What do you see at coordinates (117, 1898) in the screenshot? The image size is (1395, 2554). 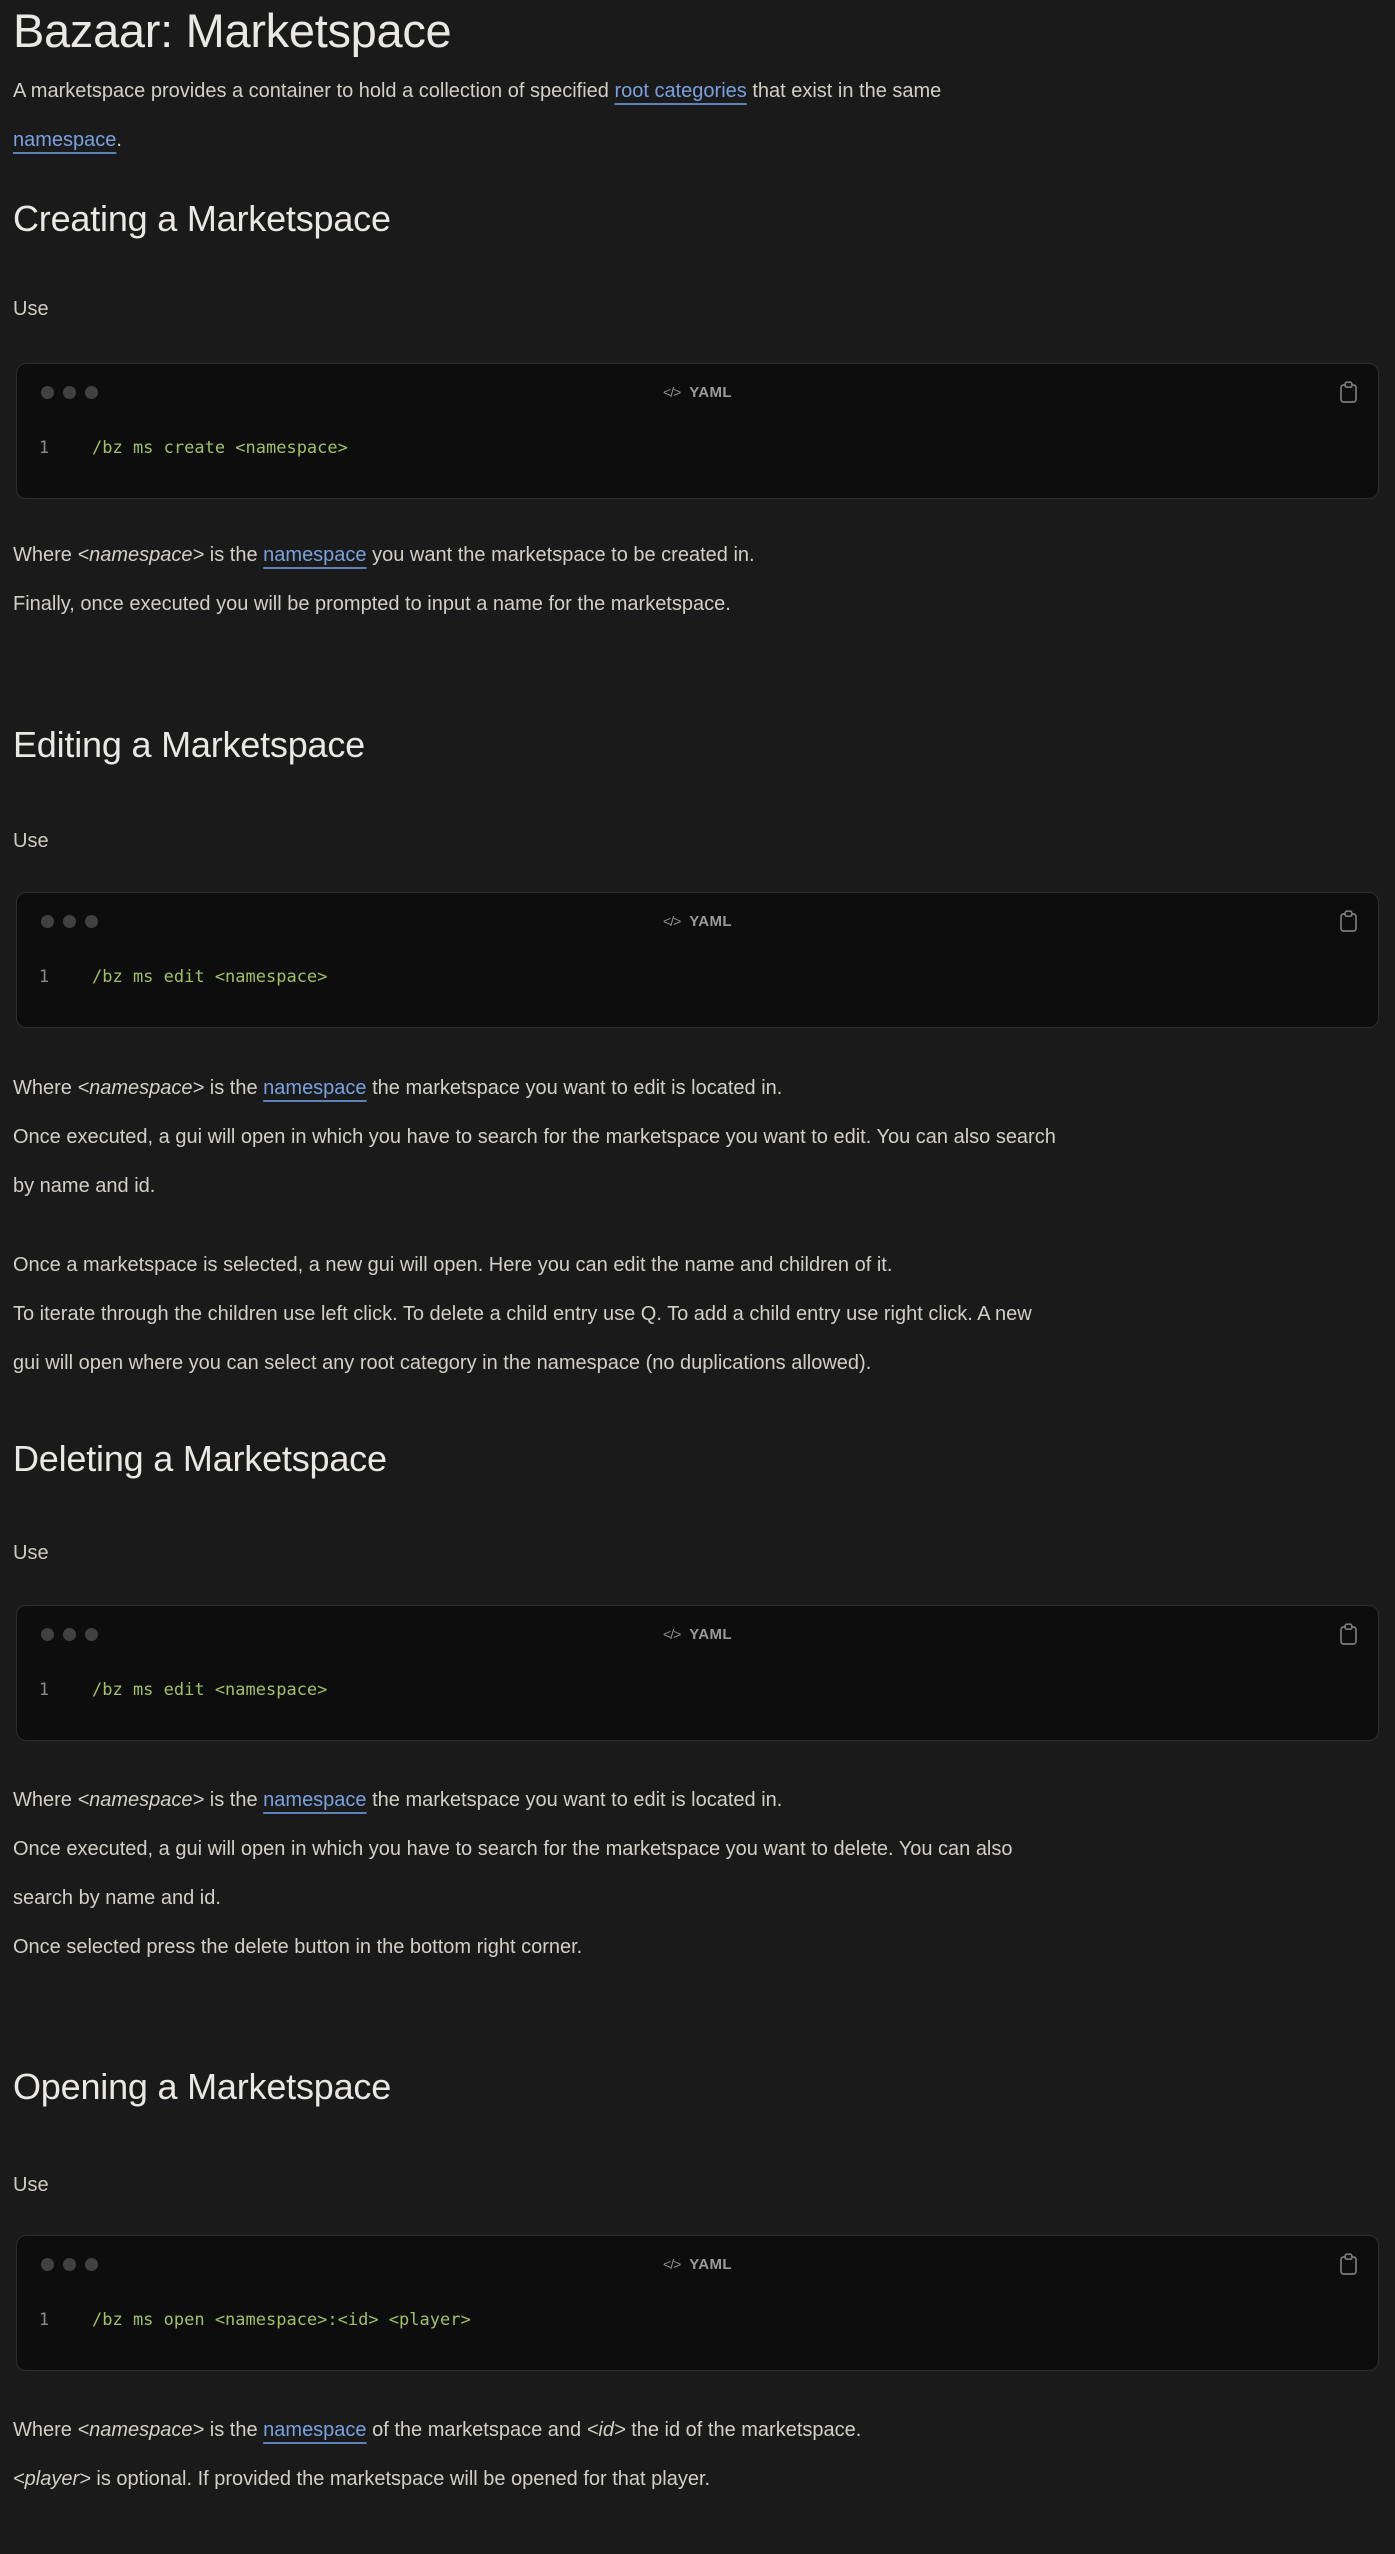 I see `paragraph-line: search by name and id.` at bounding box center [117, 1898].